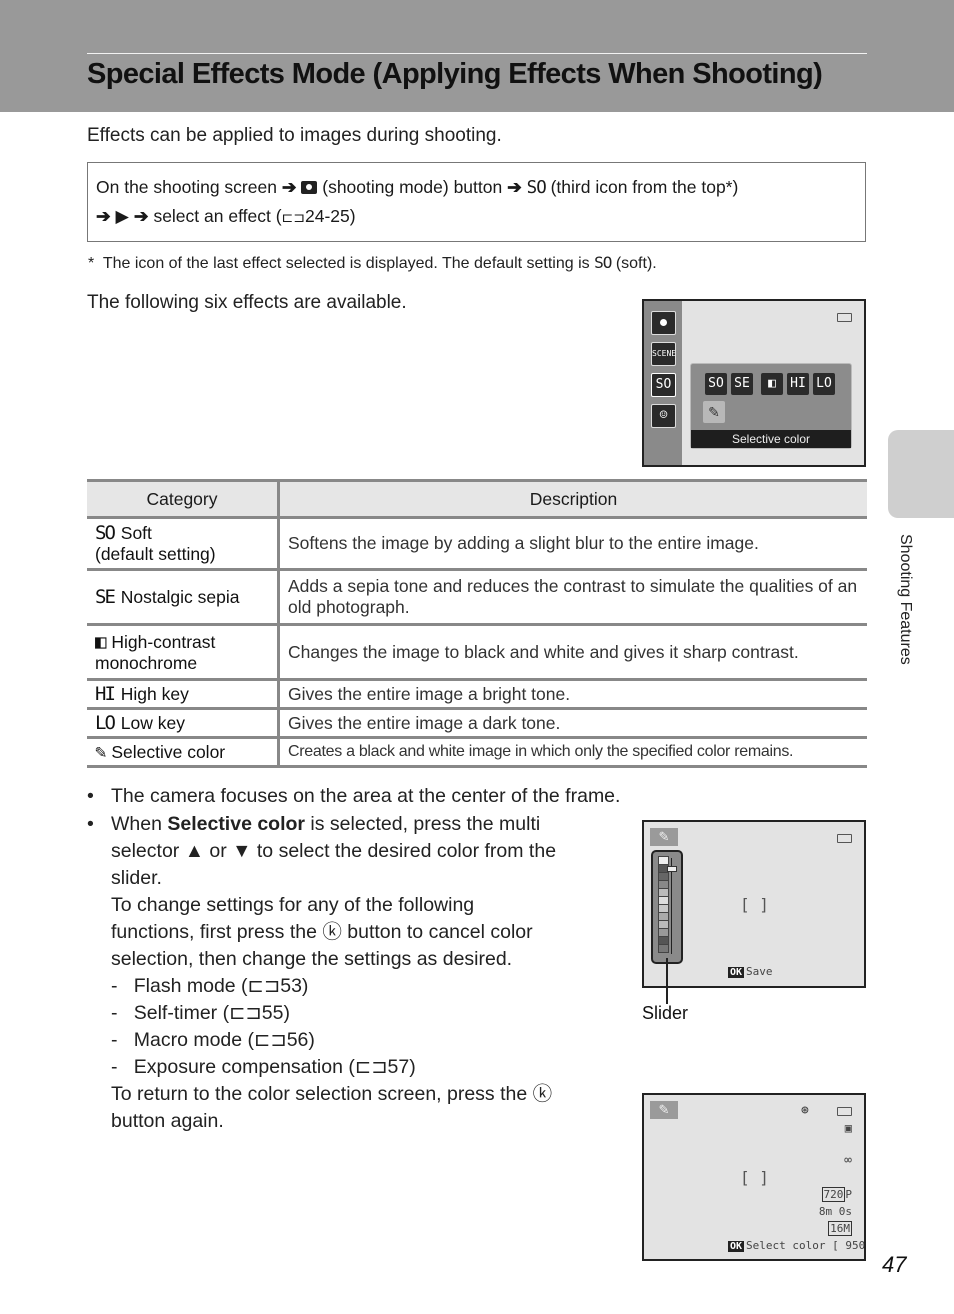 This screenshot has height=1314, width=954. Describe the element at coordinates (136, 533) in the screenshot. I see `category-label: Soft` at that location.